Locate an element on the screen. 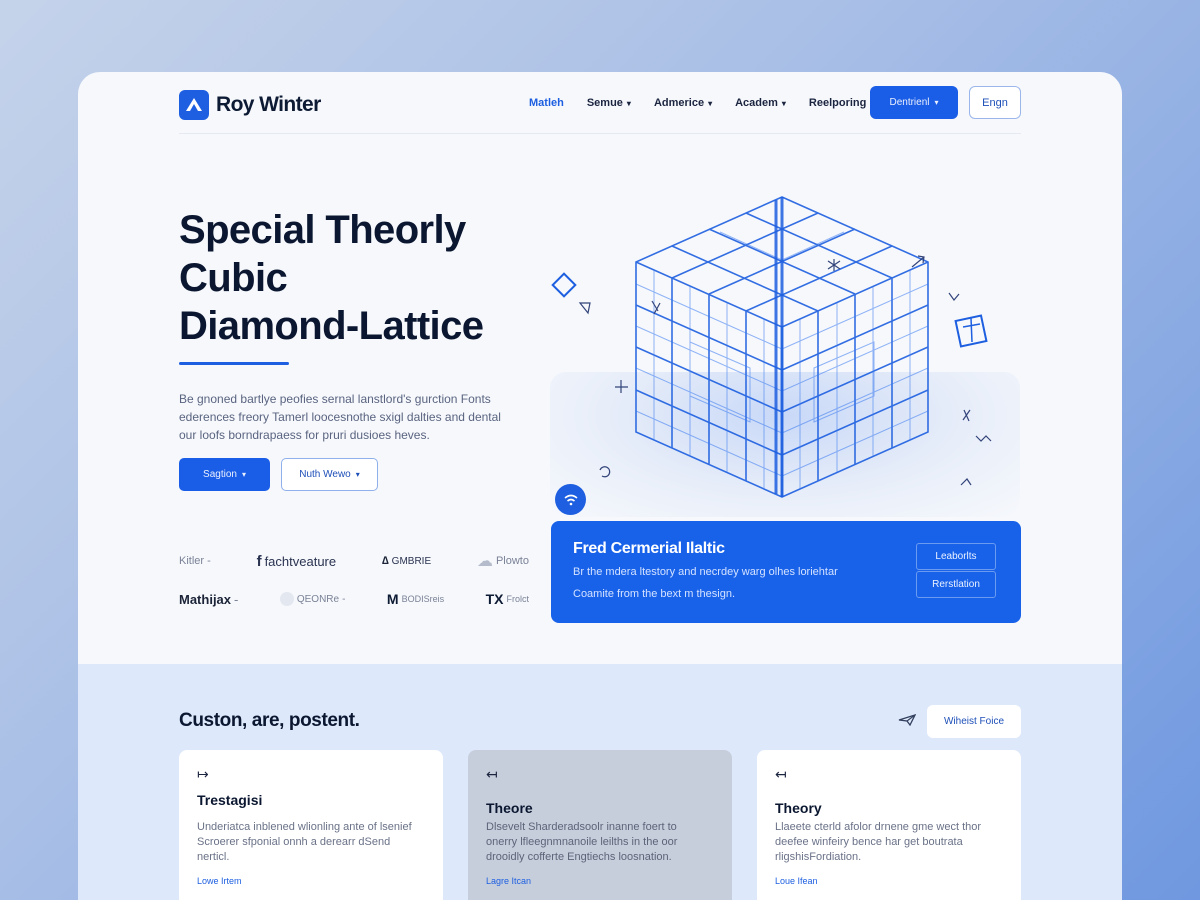 This screenshot has height=900, width=1200. nav-item-label: Reelporing is located at coordinates (837, 103).